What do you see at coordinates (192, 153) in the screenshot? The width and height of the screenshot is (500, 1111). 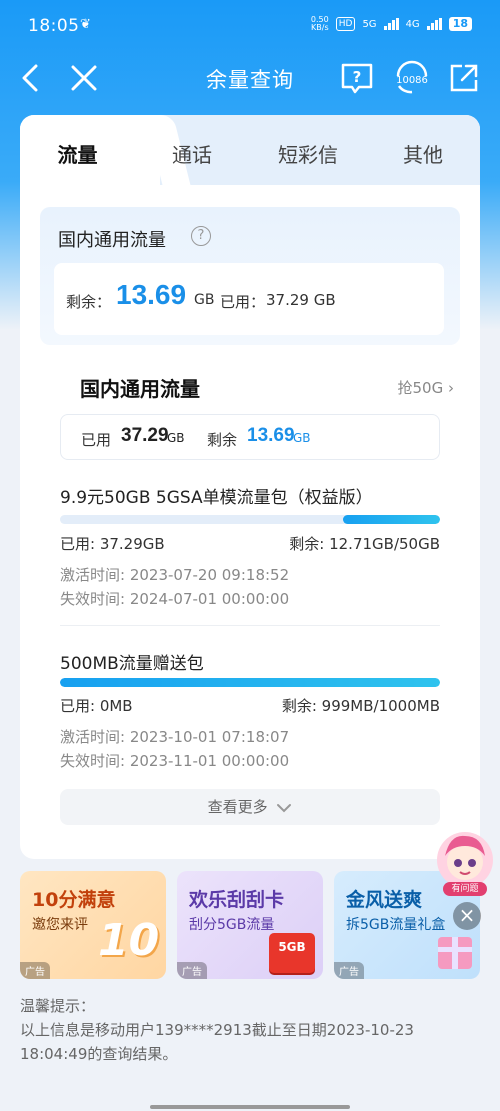 I see `tab-calls: 通话` at bounding box center [192, 153].